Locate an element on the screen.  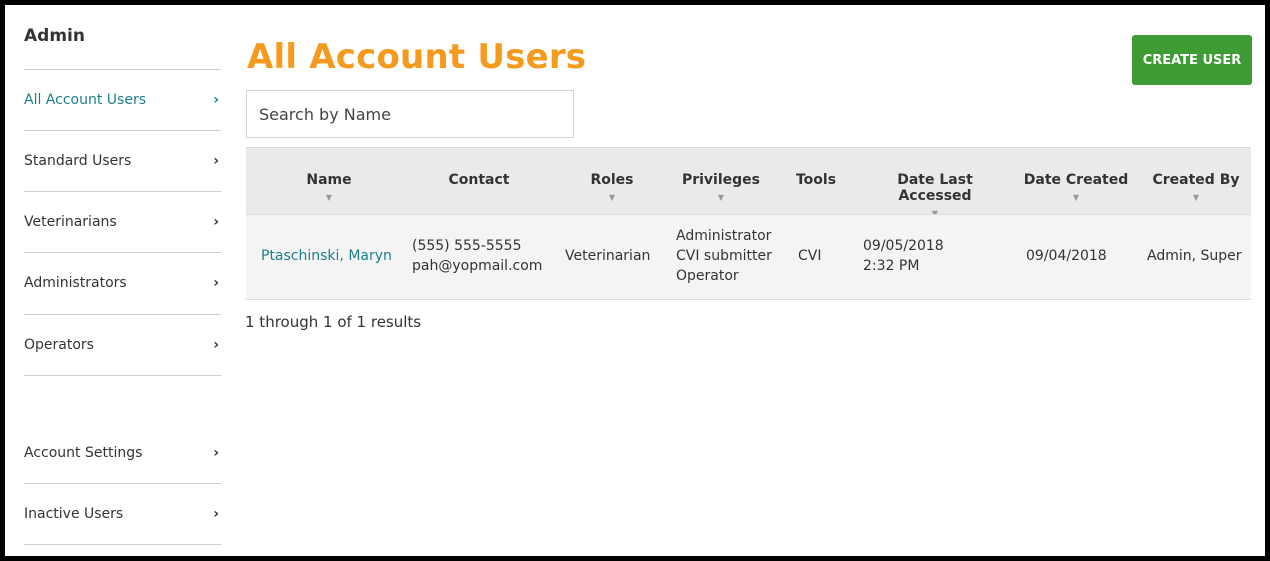
results-count: 1 through 1 of 1 results is located at coordinates (333, 322).